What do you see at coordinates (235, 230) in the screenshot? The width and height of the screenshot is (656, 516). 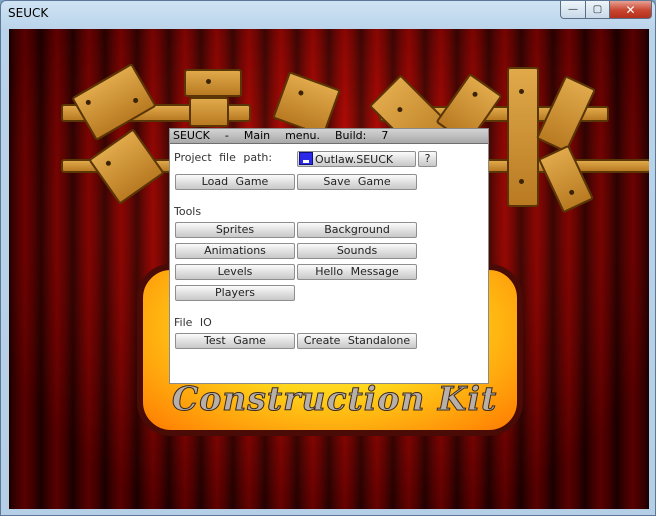 I see `sprites-button: Sprites` at bounding box center [235, 230].